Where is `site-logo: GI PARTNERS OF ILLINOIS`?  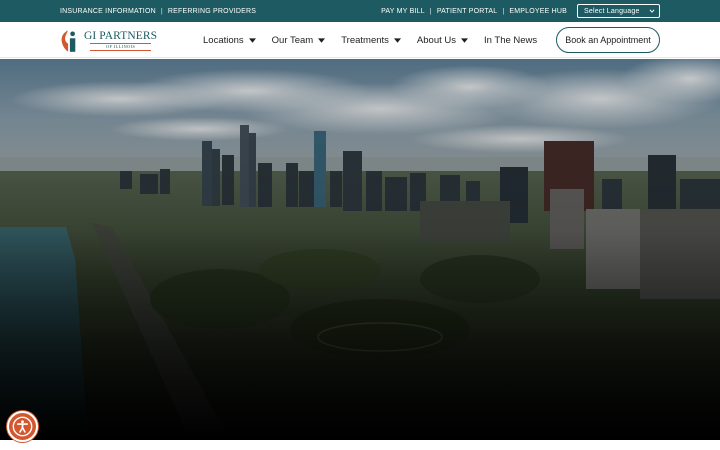
site-logo: GI PARTNERS OF ILLINOIS is located at coordinates (110, 40).